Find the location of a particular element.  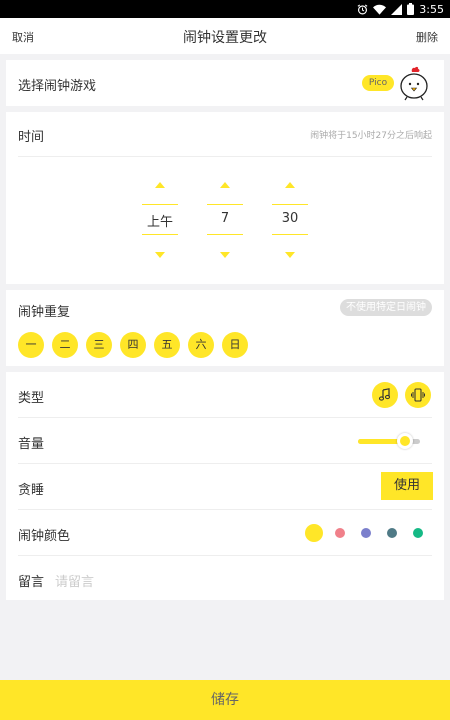

wifi-icon is located at coordinates (380, 9).